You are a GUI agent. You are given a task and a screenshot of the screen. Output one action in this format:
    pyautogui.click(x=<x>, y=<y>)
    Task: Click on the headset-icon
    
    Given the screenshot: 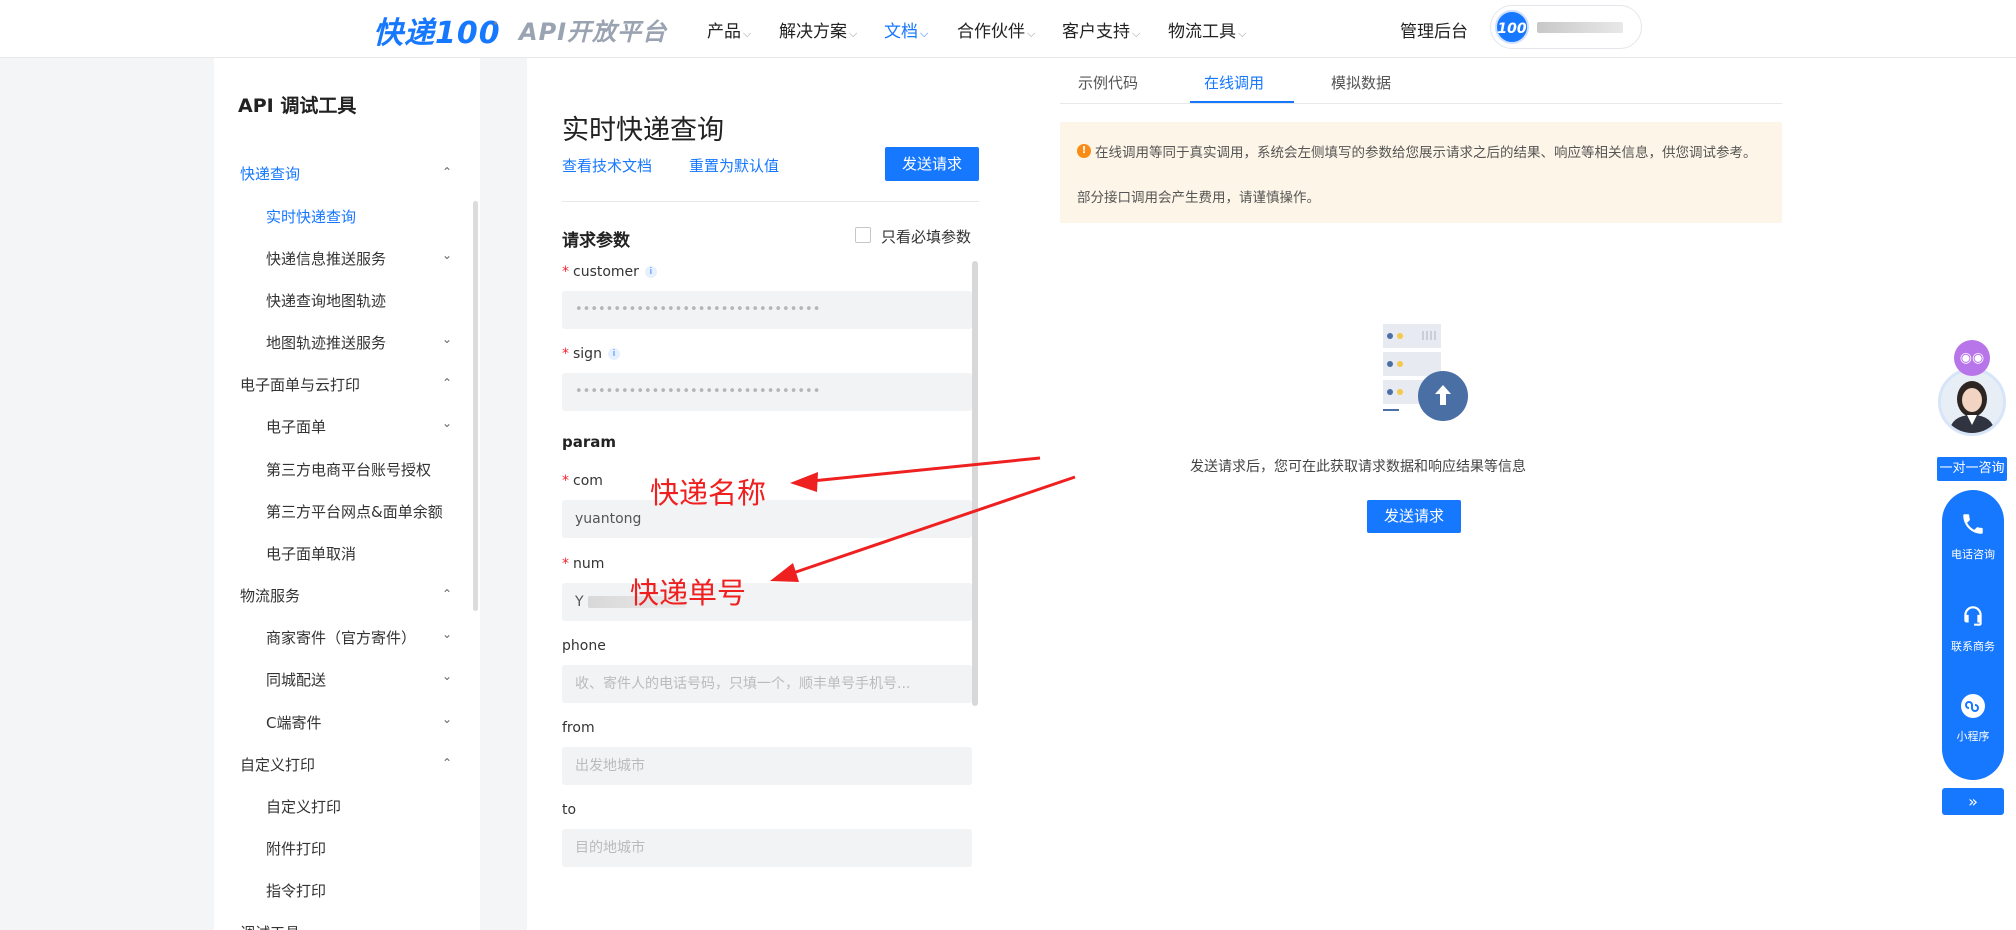 What is the action you would take?
    pyautogui.click(x=1973, y=616)
    